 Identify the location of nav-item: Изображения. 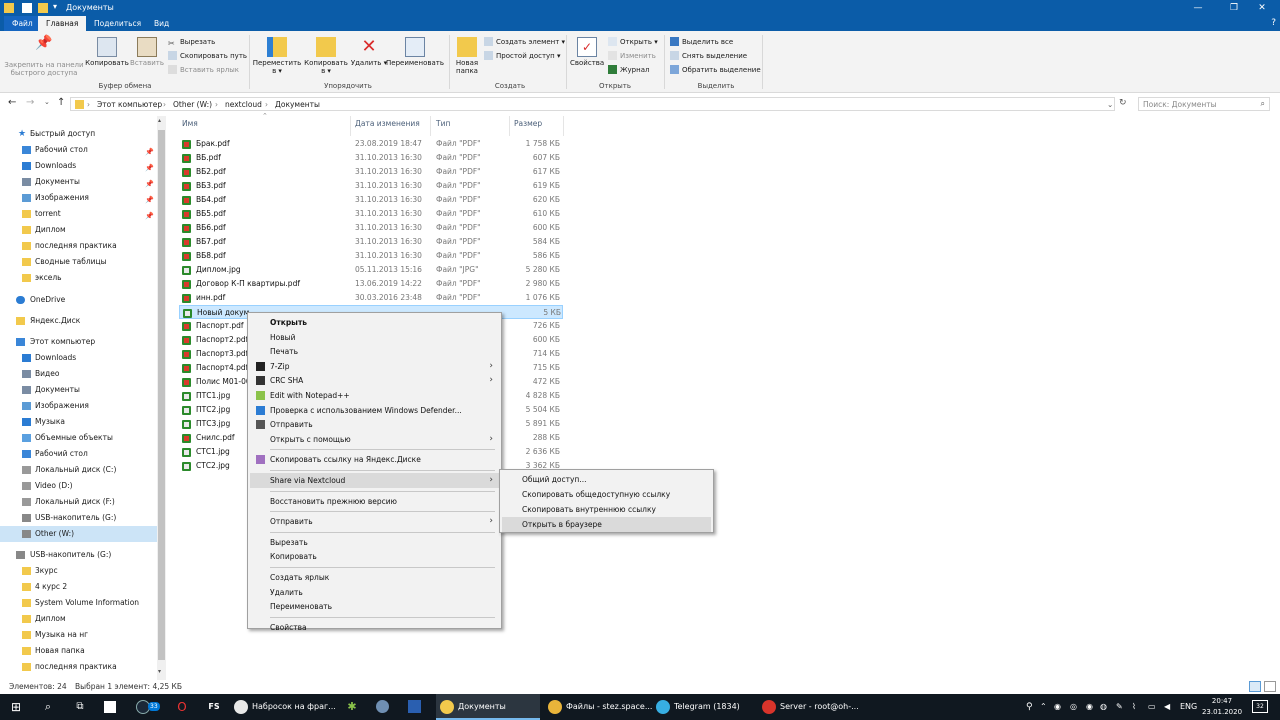
(79, 406).